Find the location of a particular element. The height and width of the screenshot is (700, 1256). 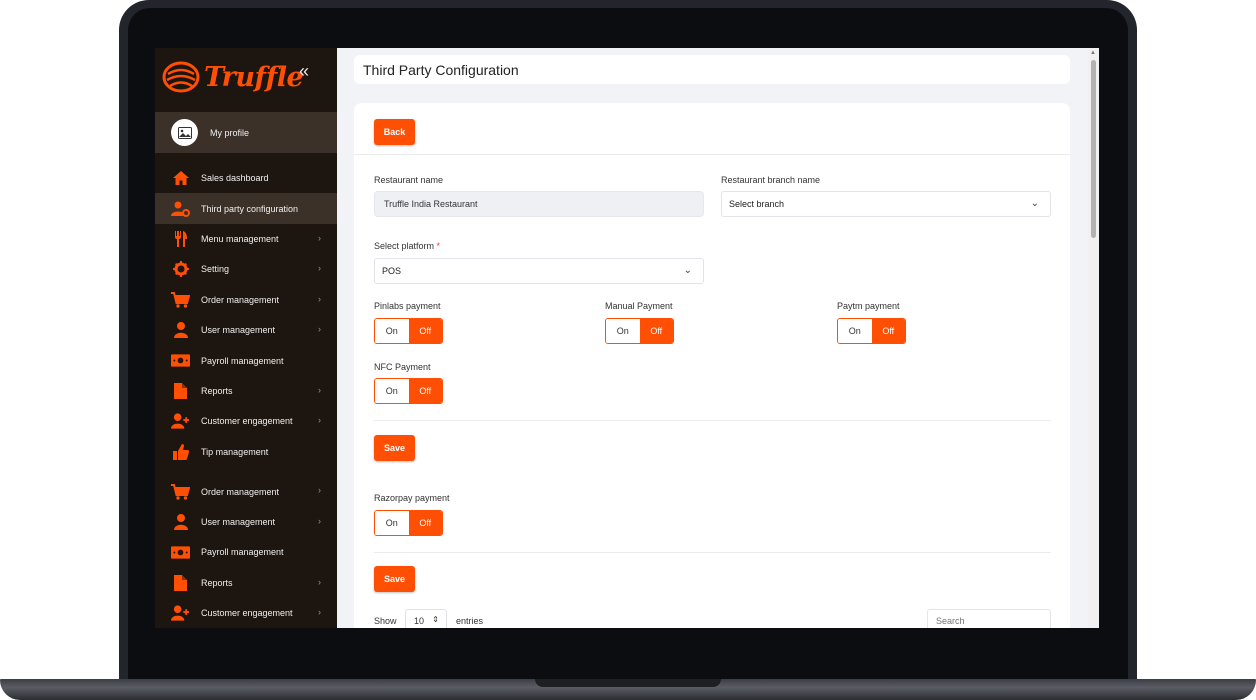

sidebar-item-tip-management: Tip management is located at coordinates (246, 452).